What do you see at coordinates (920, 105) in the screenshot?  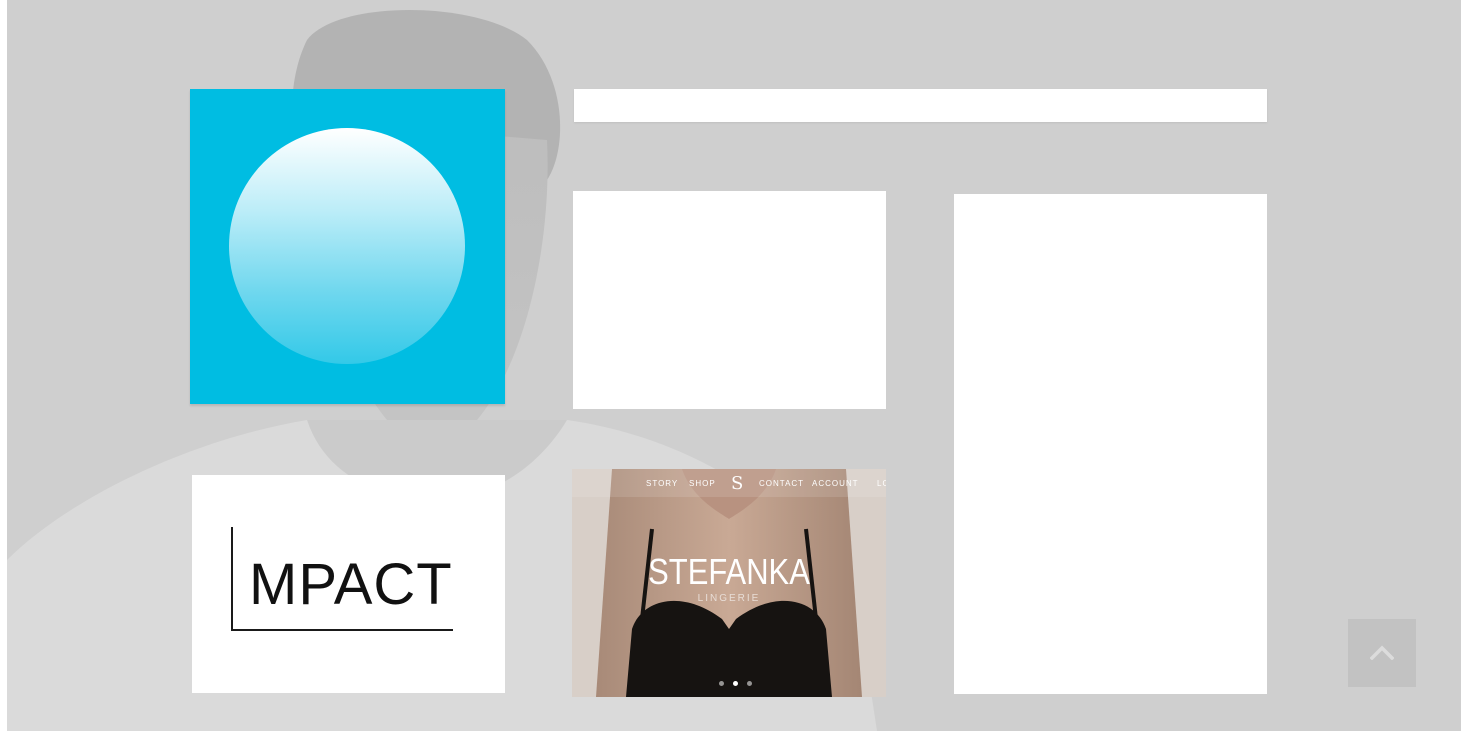 I see `header-placeholder-bar` at bounding box center [920, 105].